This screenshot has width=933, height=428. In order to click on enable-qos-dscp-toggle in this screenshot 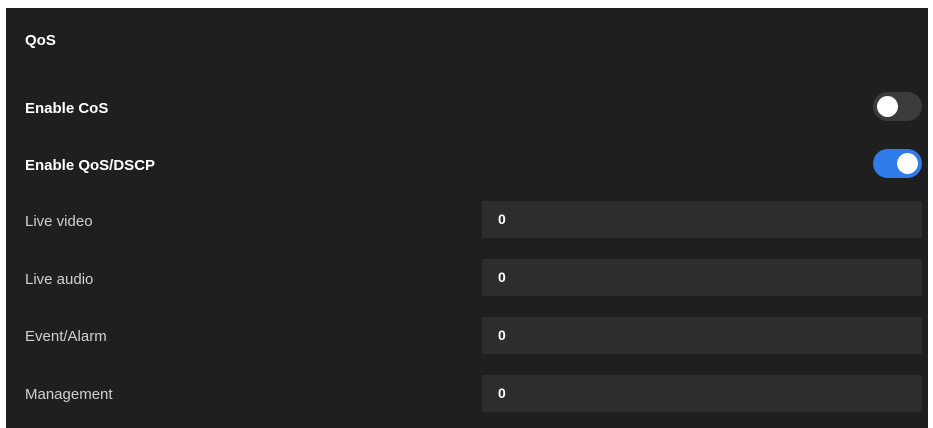, I will do `click(897, 163)`.